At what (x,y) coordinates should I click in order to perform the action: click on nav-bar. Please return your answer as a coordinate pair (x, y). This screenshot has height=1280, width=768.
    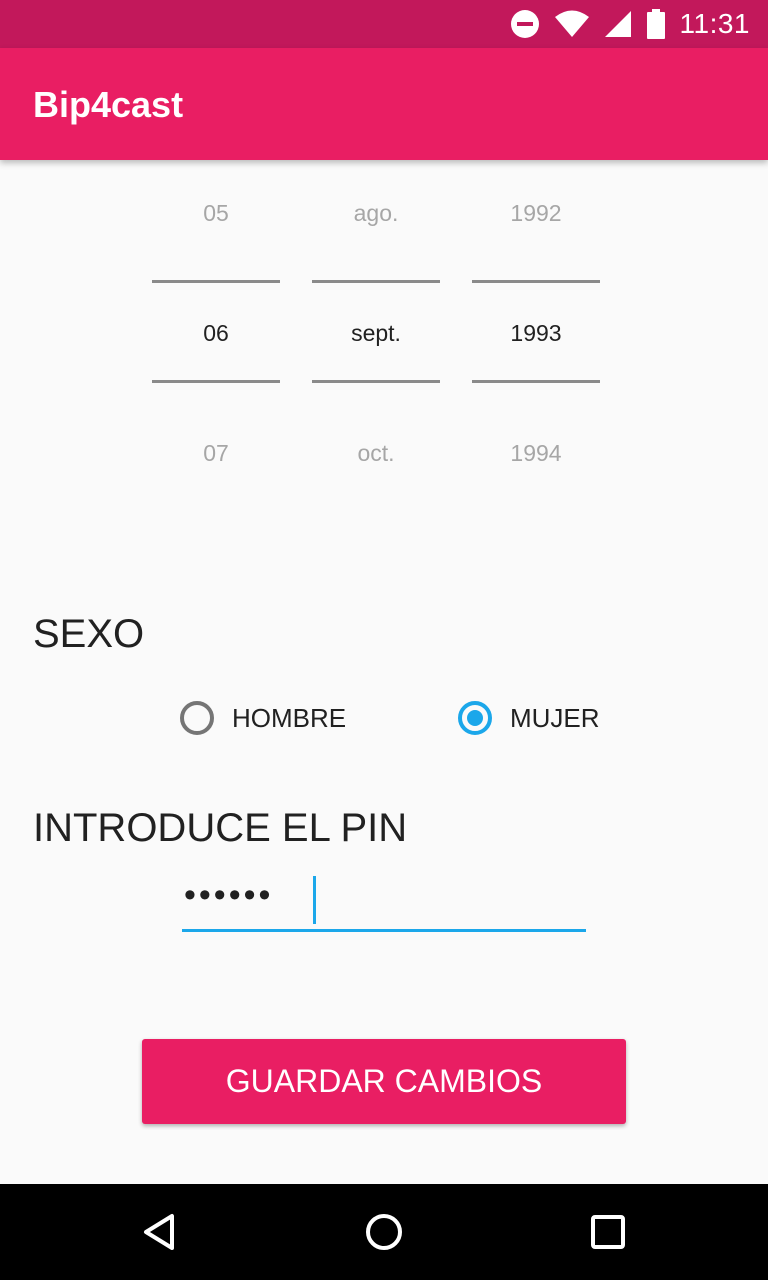
    Looking at the image, I should click on (384, 1232).